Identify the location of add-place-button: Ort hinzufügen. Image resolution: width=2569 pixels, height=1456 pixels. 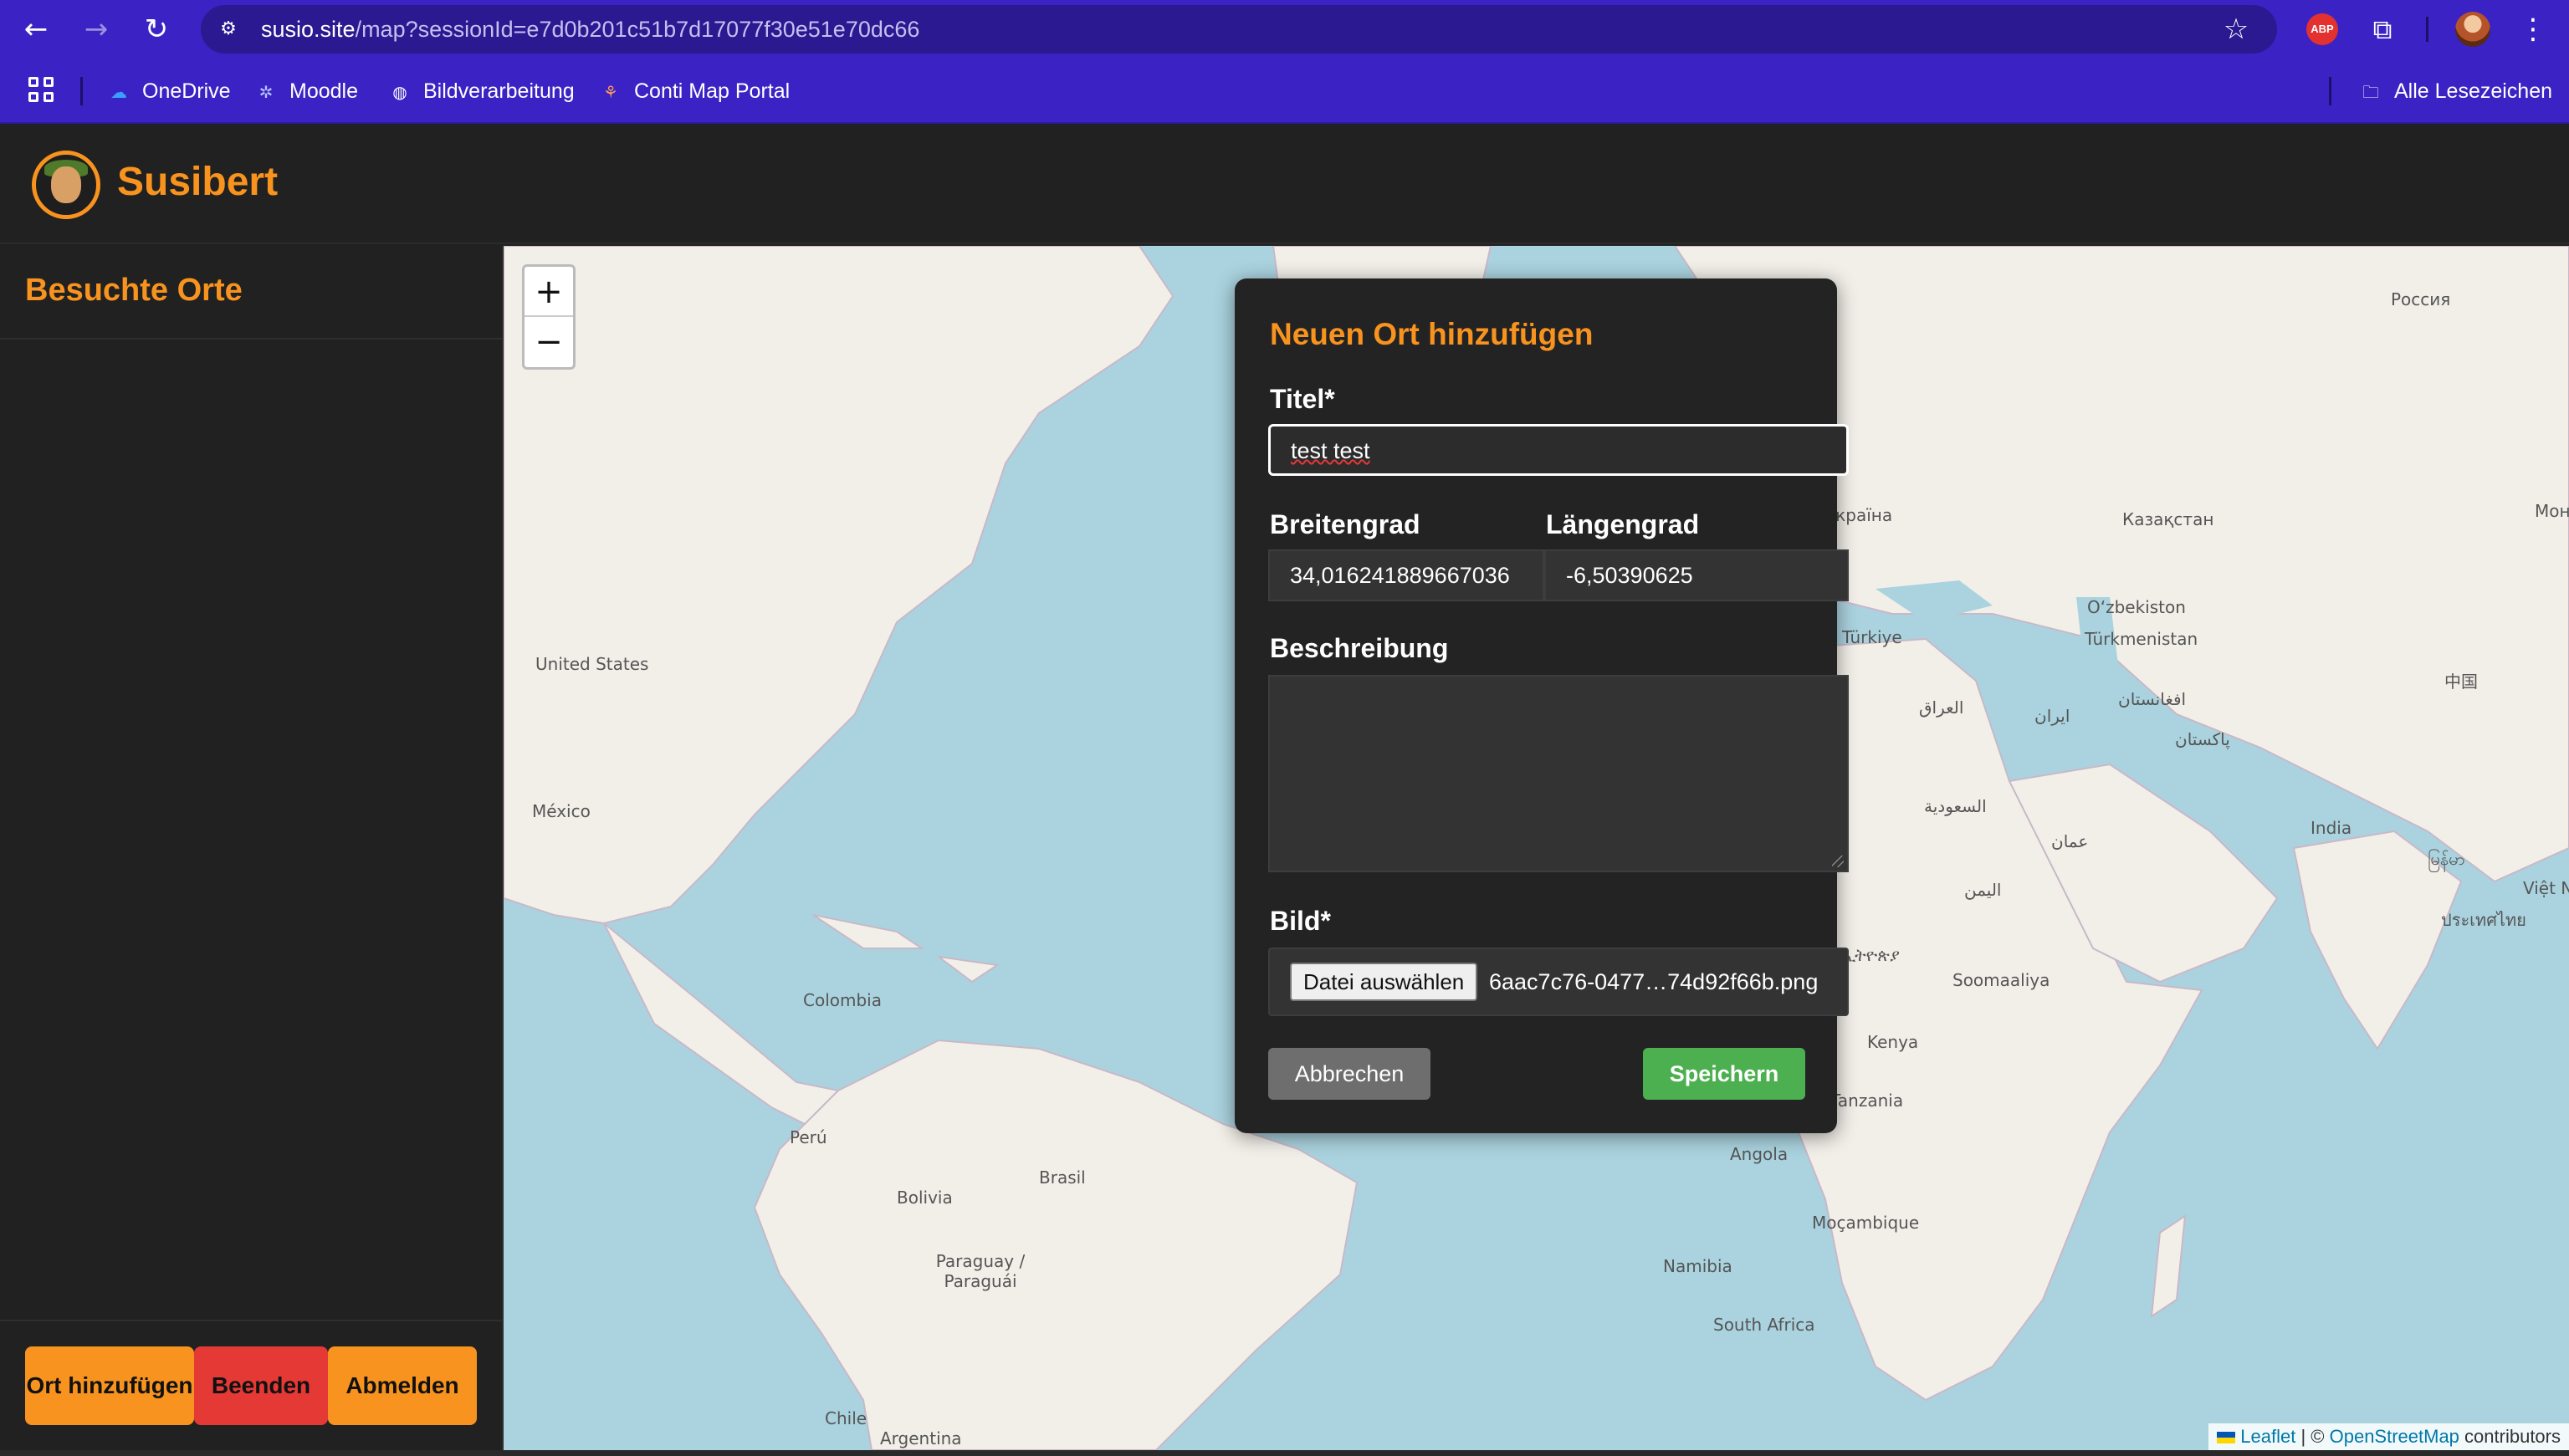
(109, 1385).